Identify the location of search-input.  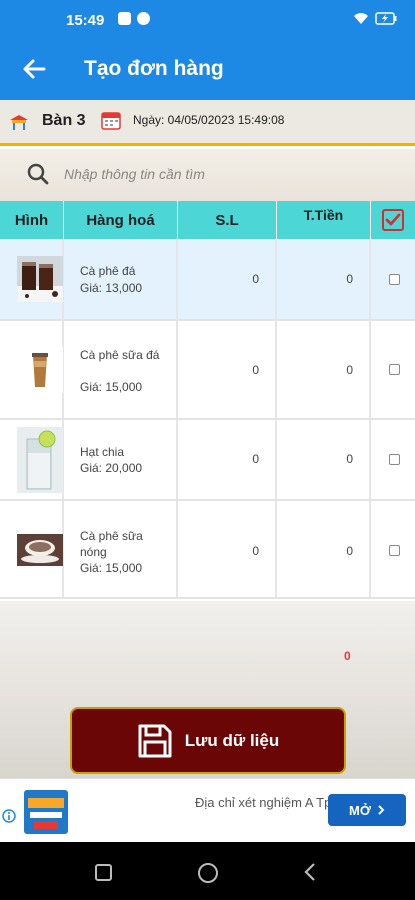
(229, 174).